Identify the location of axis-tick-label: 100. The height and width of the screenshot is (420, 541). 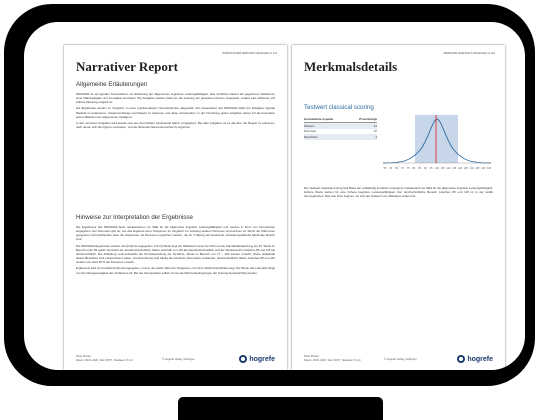
(437, 168).